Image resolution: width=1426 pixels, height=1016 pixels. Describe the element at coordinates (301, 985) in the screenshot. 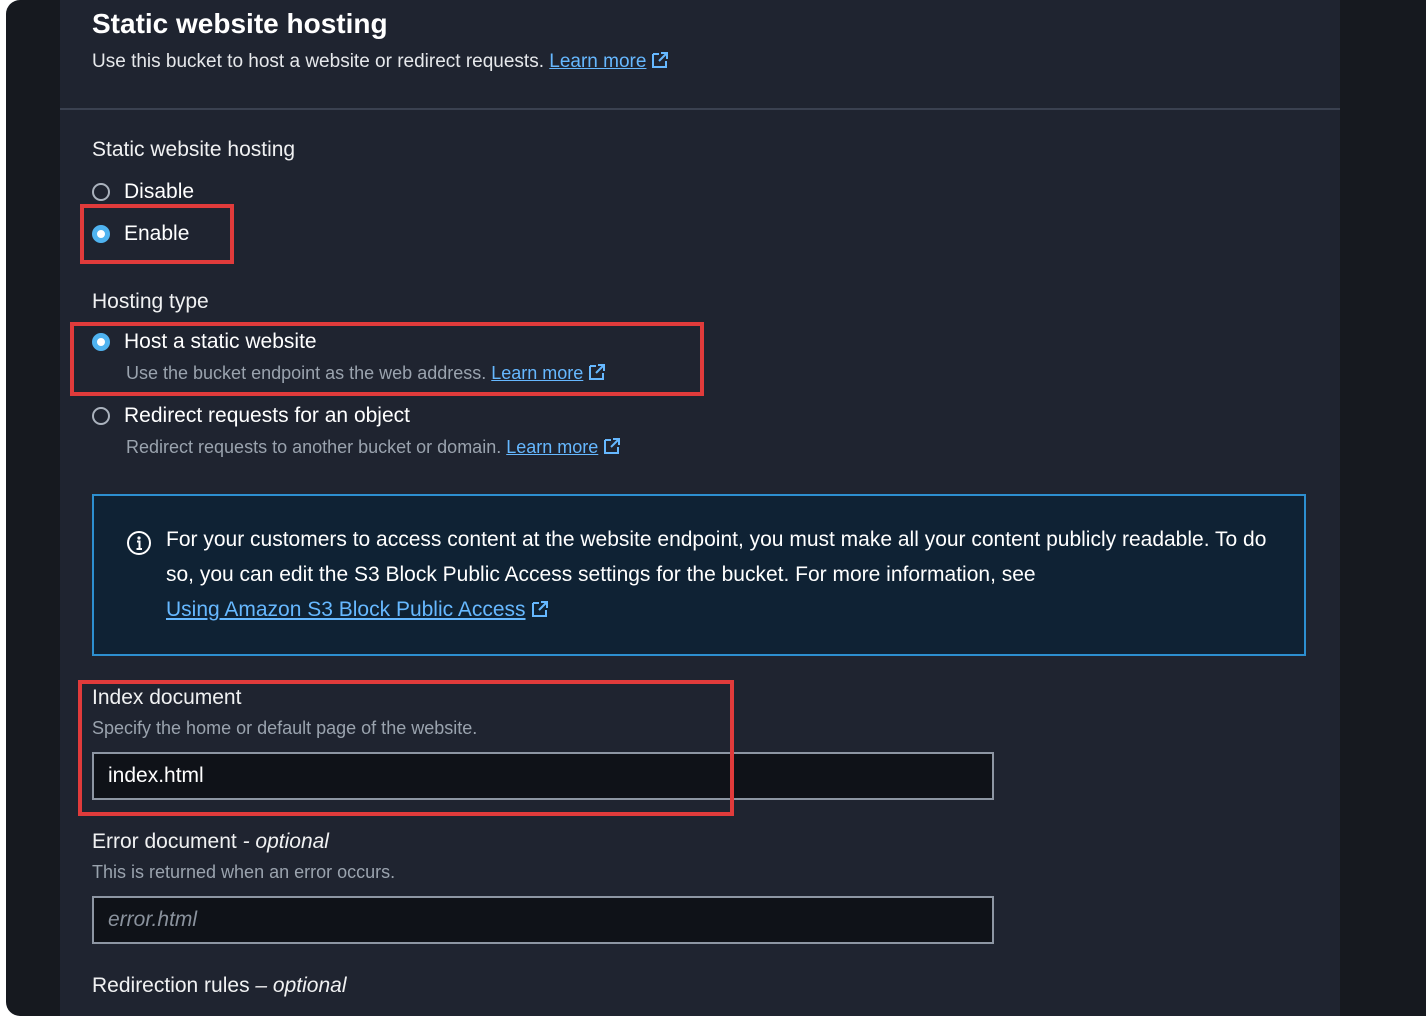

I see `redirection-rules-optional: – optional` at that location.